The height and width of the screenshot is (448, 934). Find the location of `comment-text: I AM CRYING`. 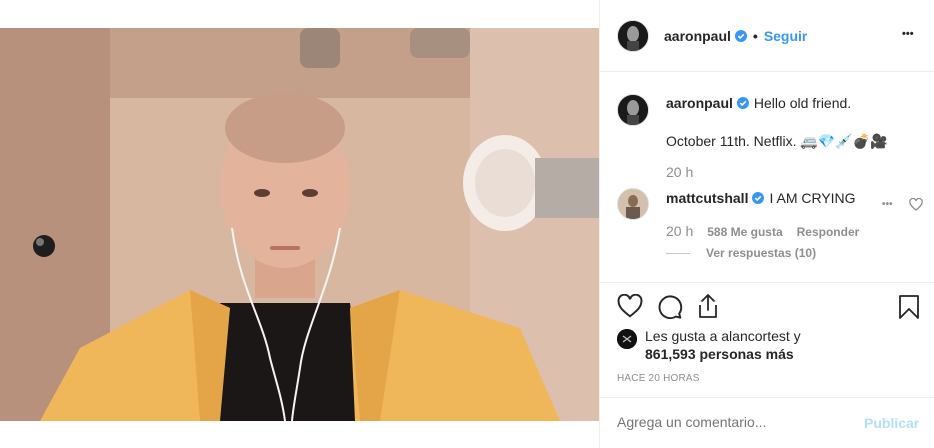

comment-text: I AM CRYING is located at coordinates (812, 198).